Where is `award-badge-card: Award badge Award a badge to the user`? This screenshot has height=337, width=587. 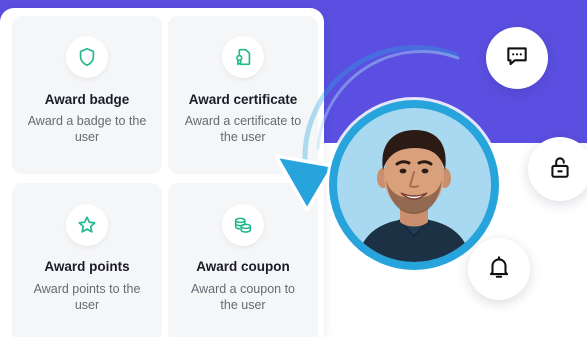
award-badge-card: Award badge Award a badge to the user is located at coordinates (87, 95).